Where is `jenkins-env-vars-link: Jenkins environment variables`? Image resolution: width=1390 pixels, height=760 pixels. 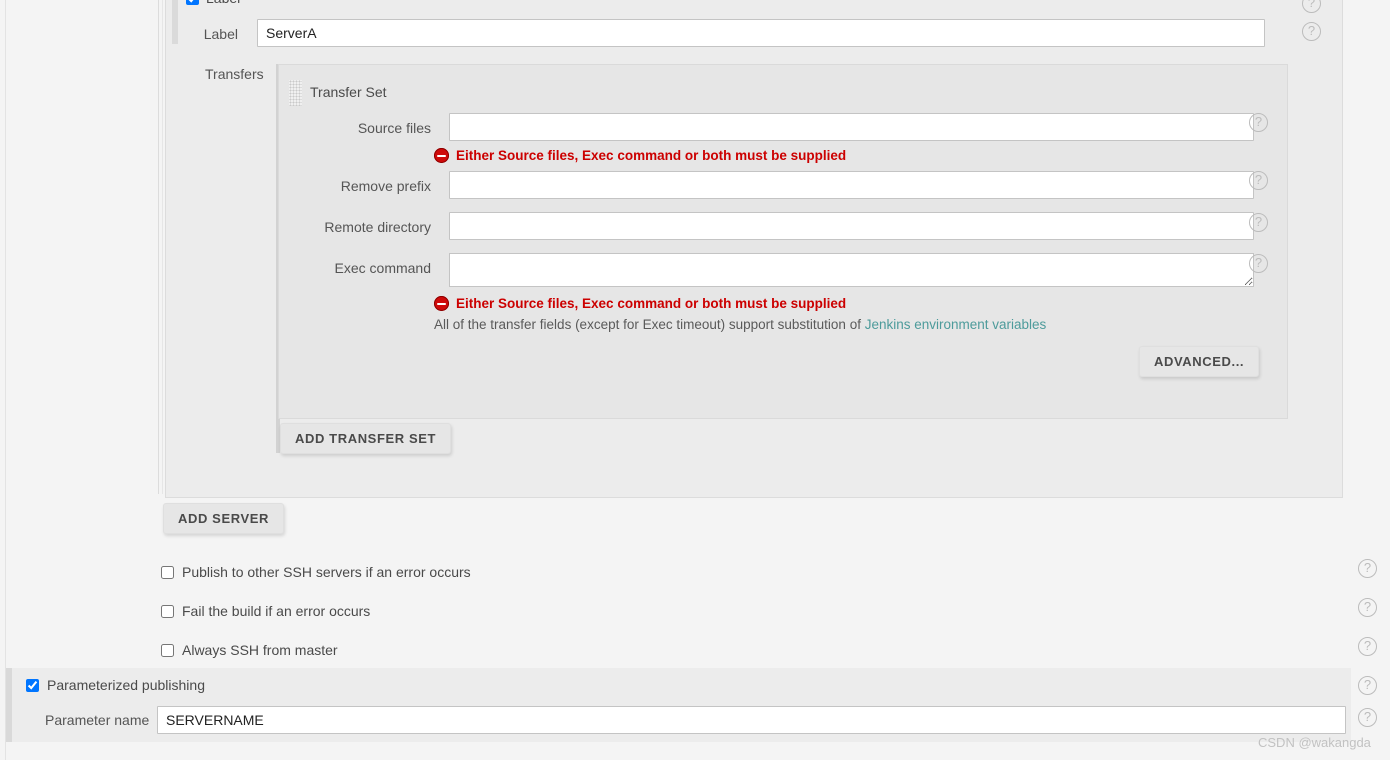 jenkins-env-vars-link: Jenkins environment variables is located at coordinates (956, 324).